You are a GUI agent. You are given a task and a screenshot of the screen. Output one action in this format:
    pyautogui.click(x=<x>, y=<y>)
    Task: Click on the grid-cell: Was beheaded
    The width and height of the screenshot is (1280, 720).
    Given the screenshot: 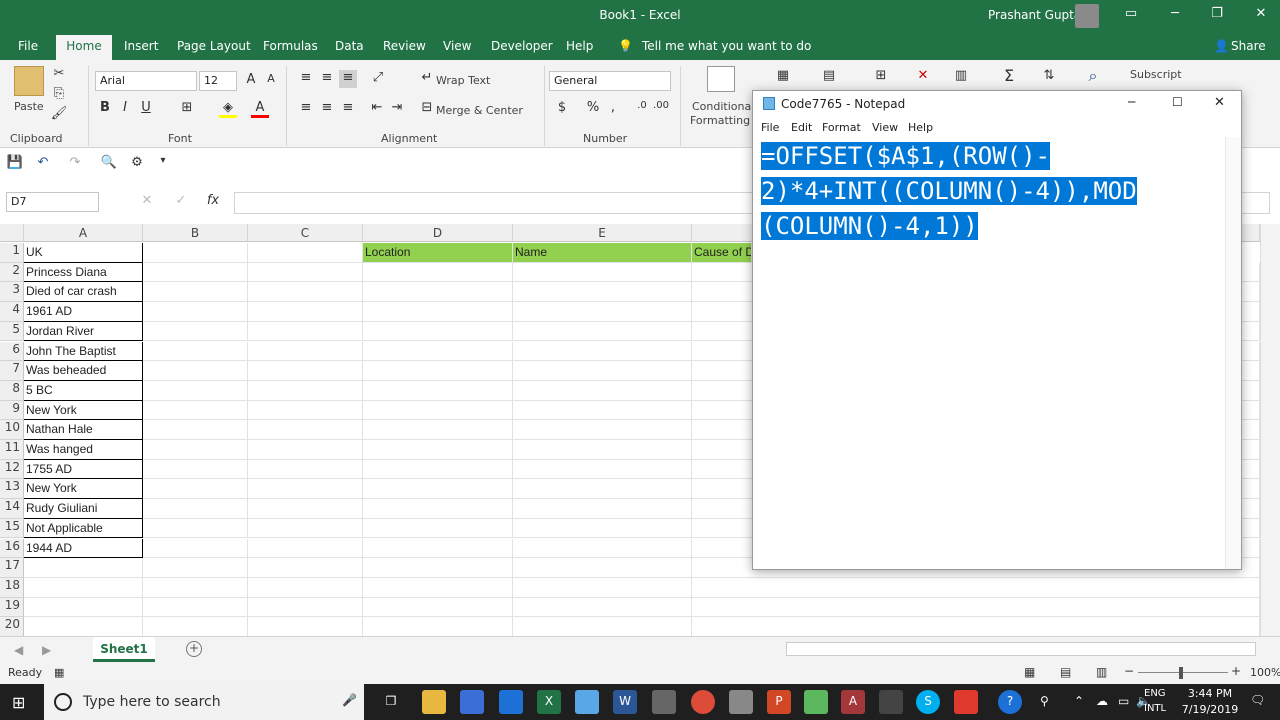 What is the action you would take?
    pyautogui.click(x=83, y=371)
    